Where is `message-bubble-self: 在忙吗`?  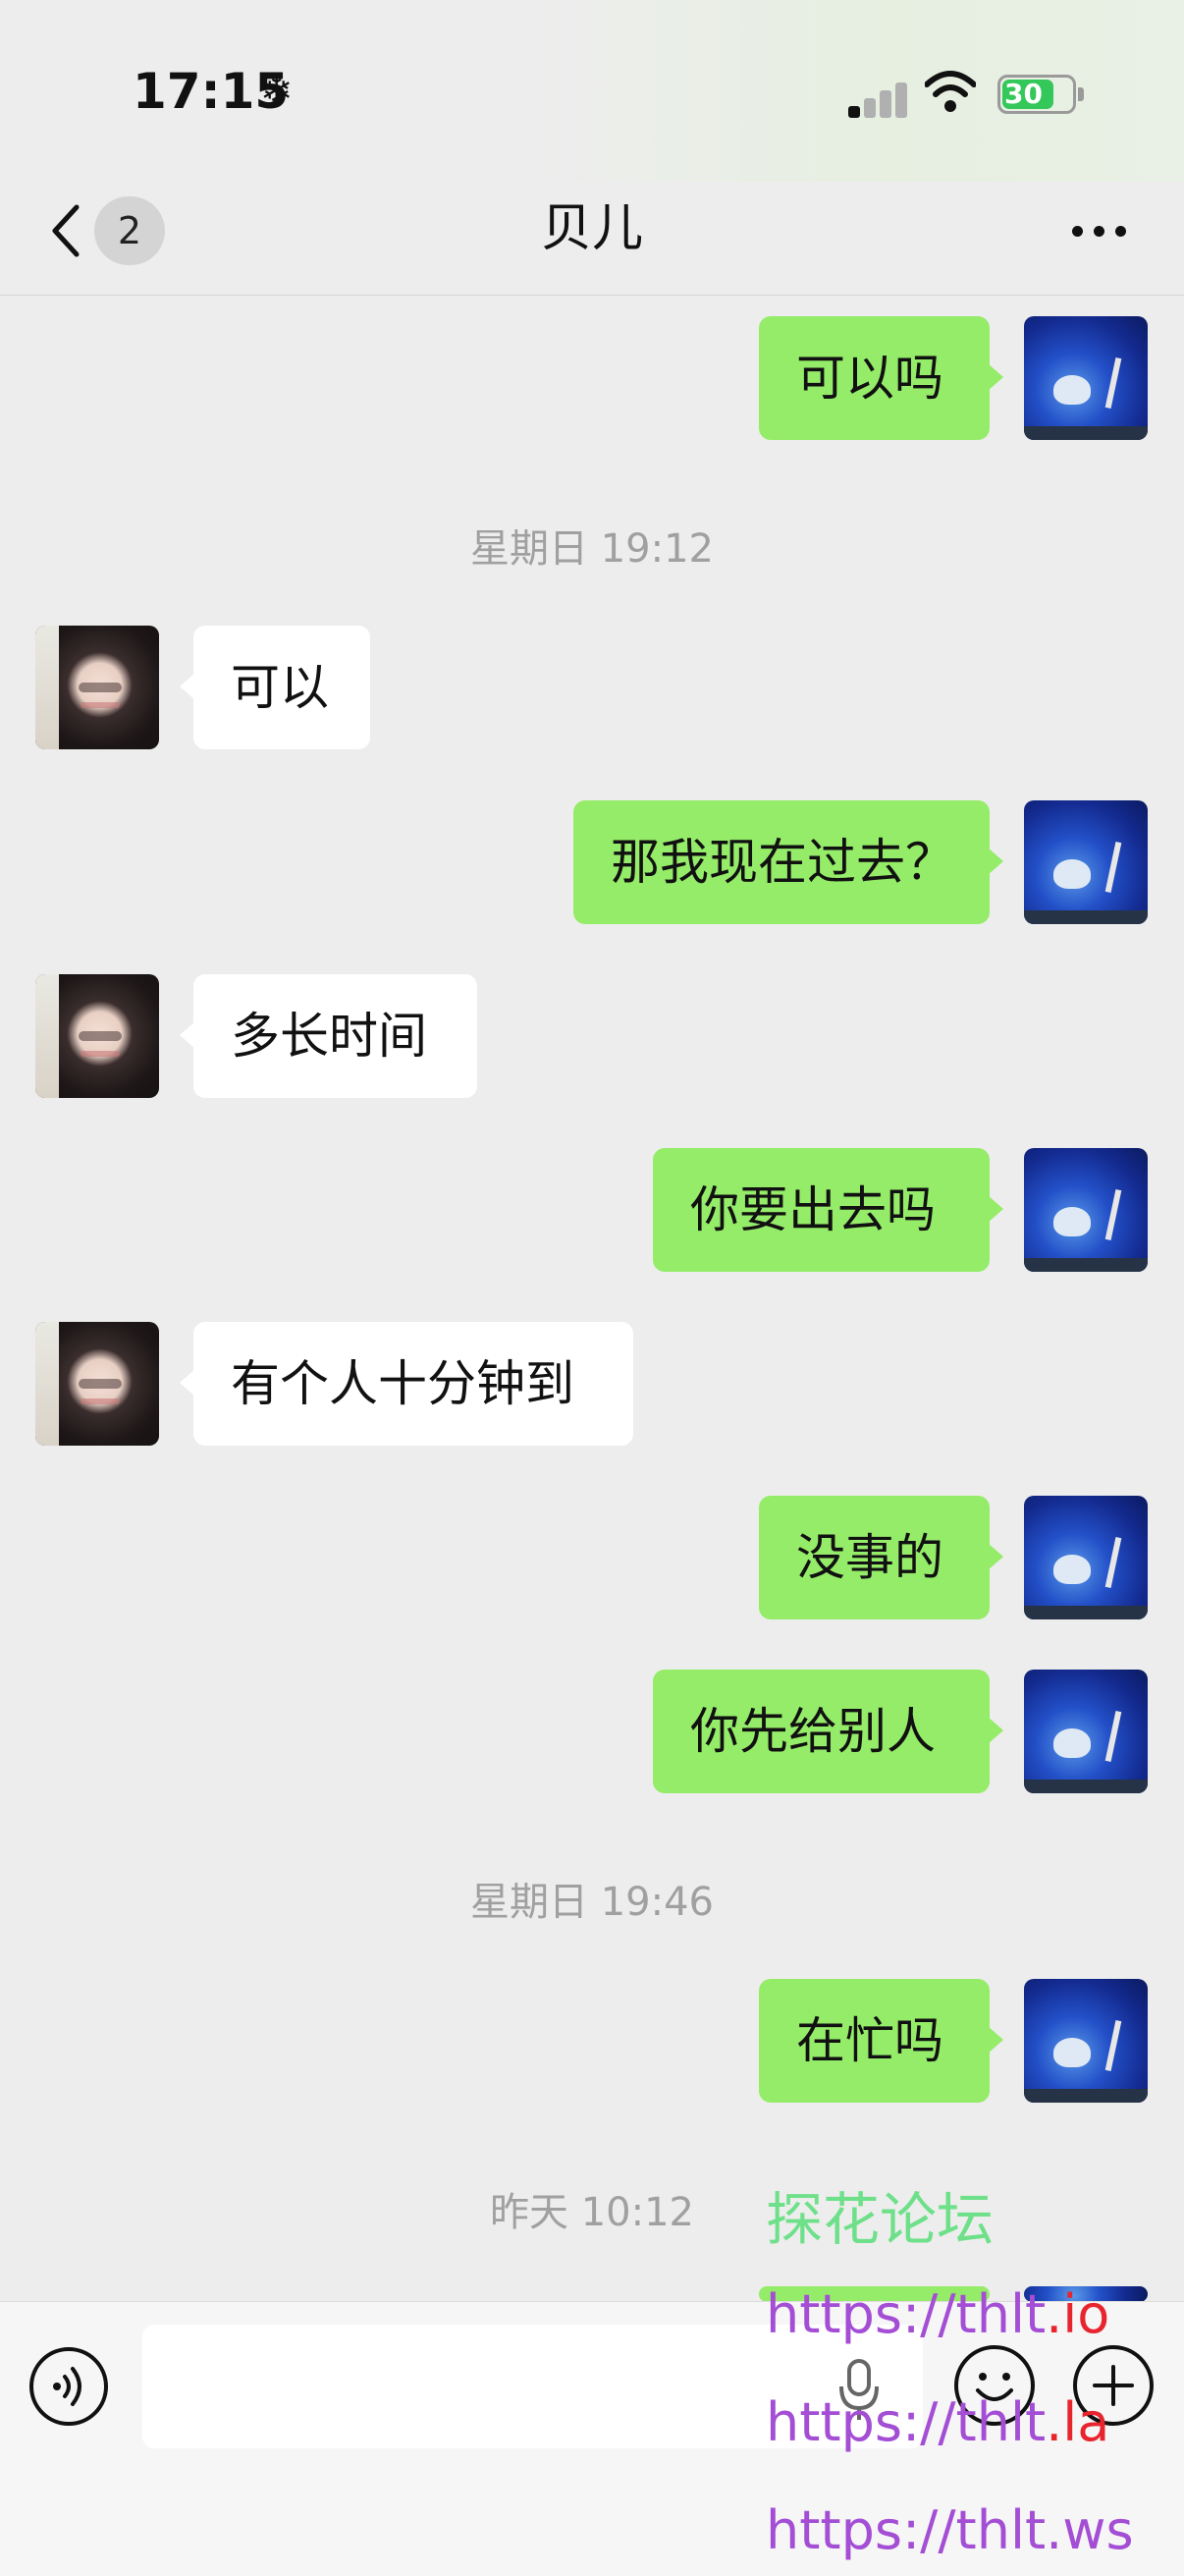
message-bubble-self: 在忙吗 is located at coordinates (881, 2041).